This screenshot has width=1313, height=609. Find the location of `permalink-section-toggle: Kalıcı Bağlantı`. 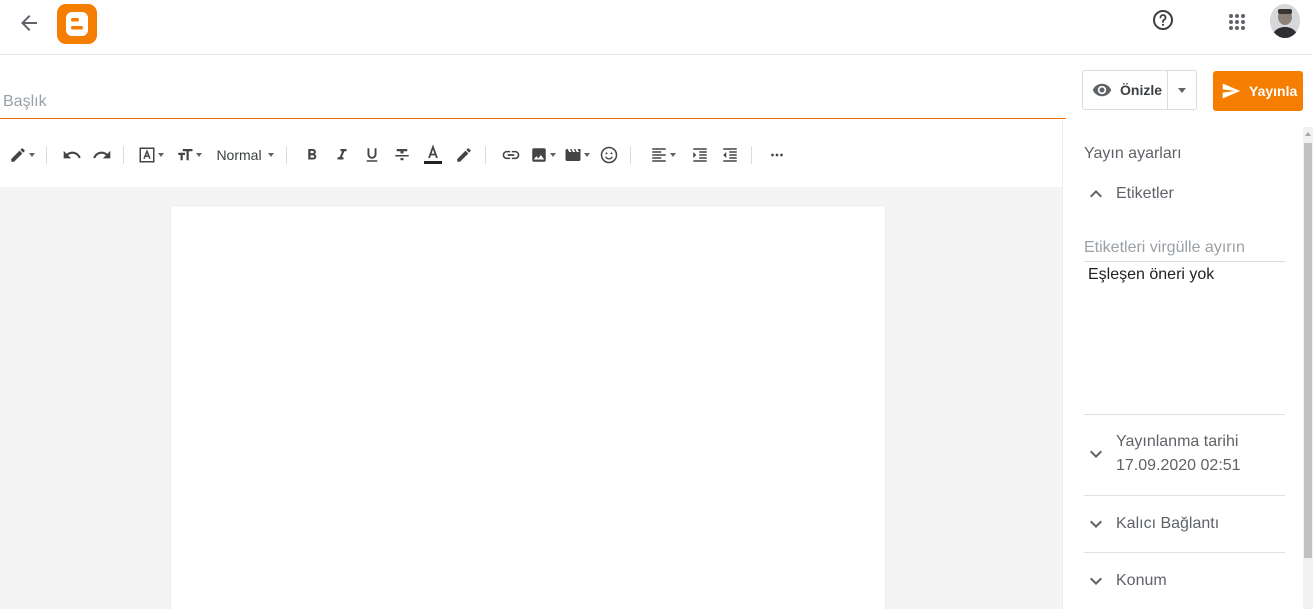

permalink-section-toggle: Kalıcı Bağlantı is located at coordinates (1184, 524).